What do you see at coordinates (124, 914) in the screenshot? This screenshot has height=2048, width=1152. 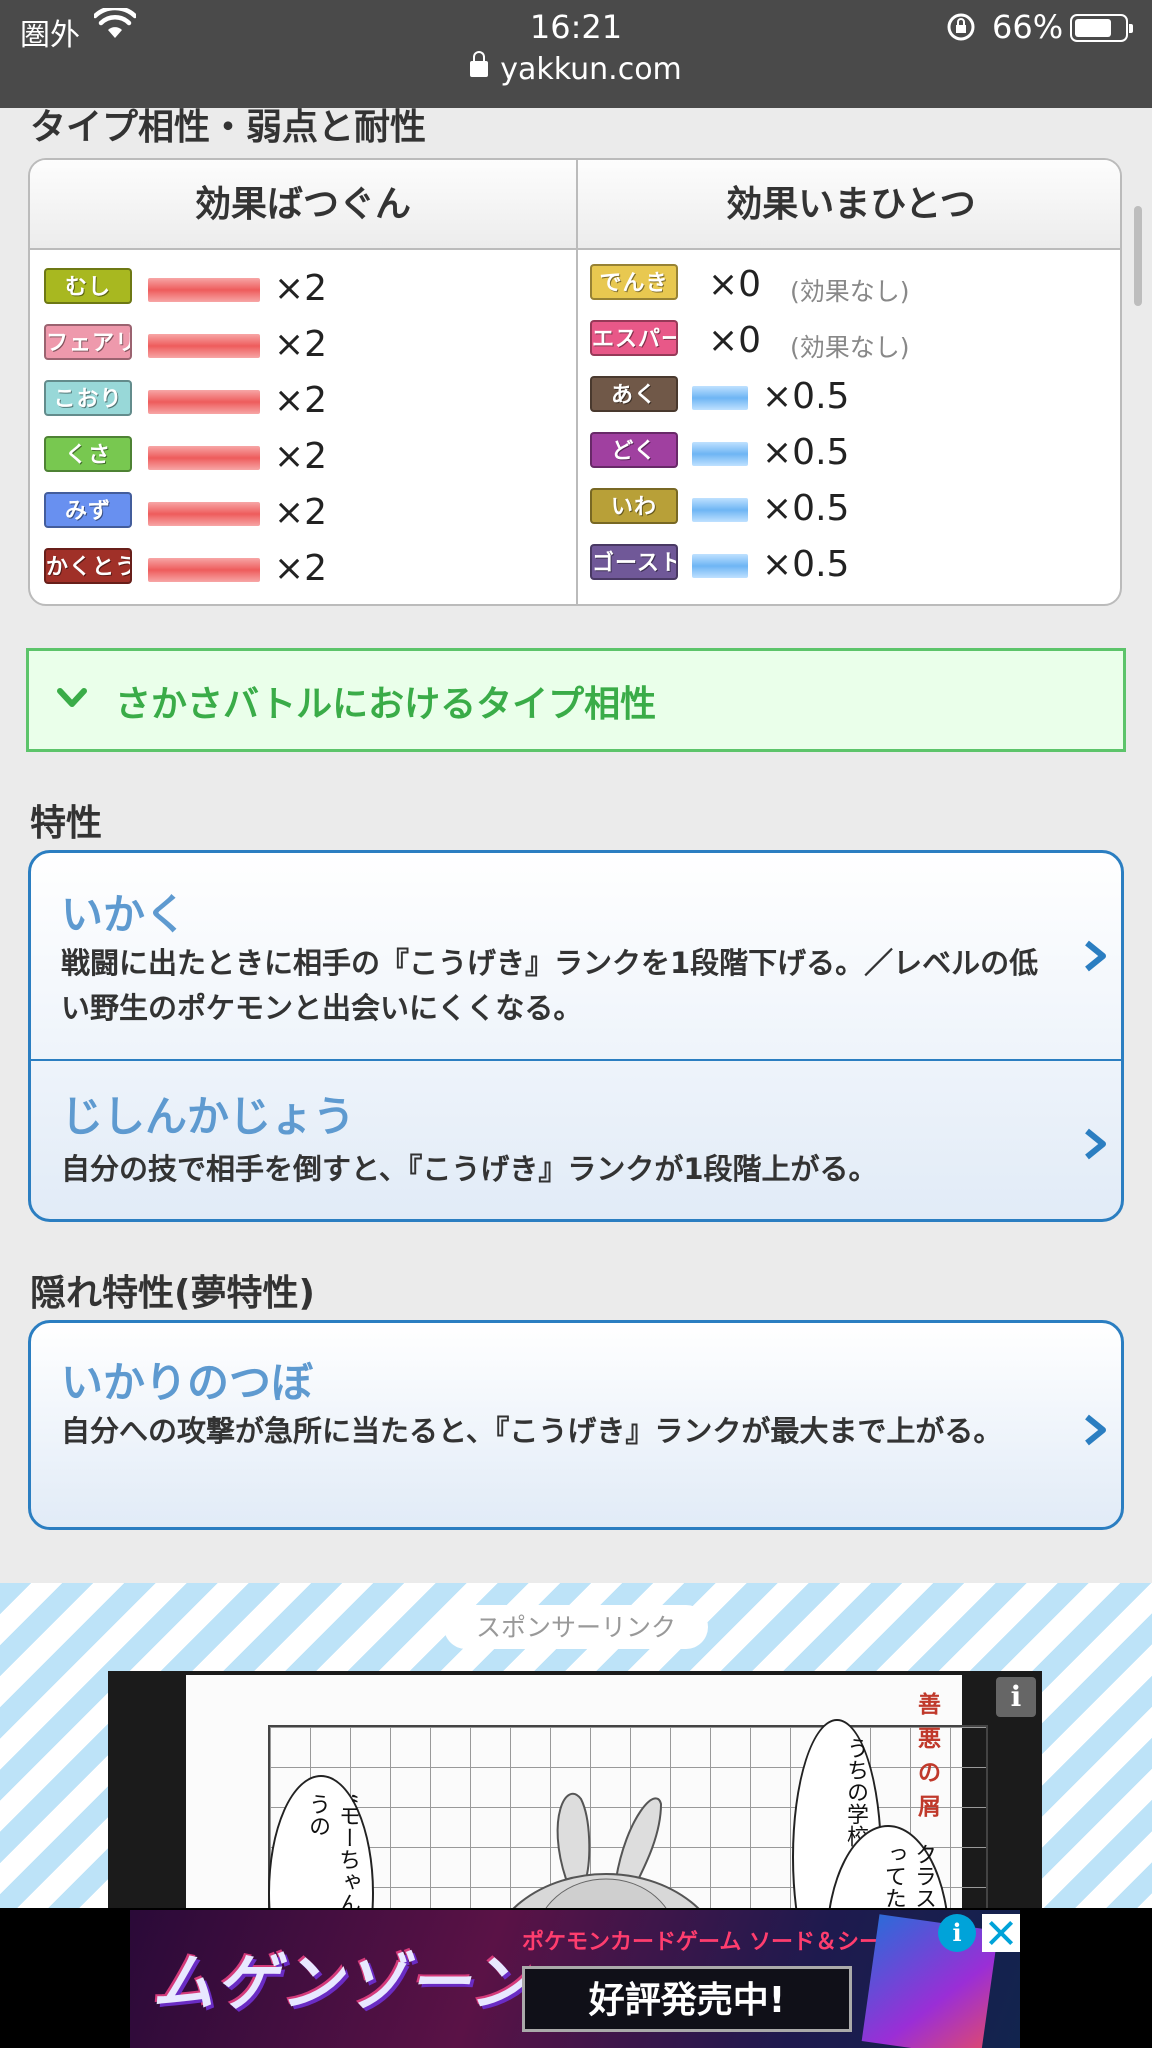 I see `ability-name: いかく` at bounding box center [124, 914].